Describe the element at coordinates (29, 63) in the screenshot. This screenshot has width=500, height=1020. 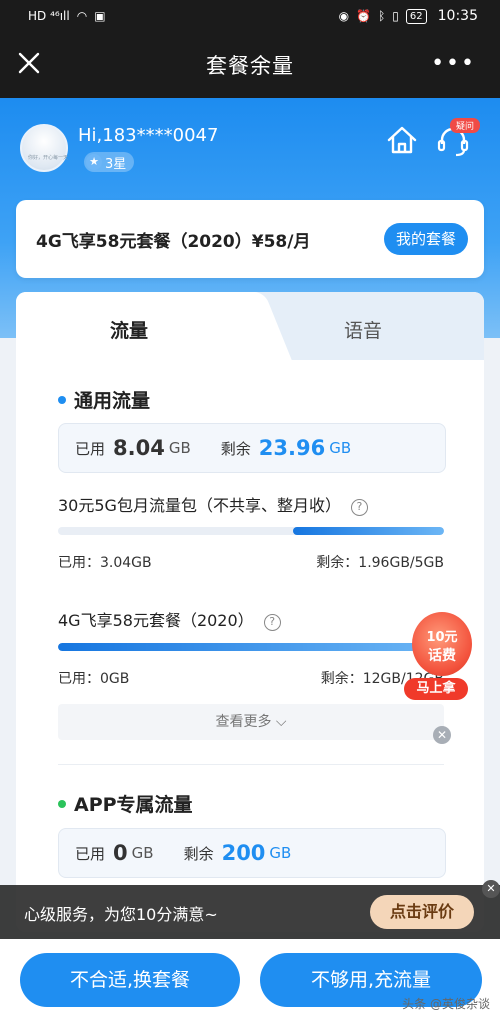
I see `close-icon` at that location.